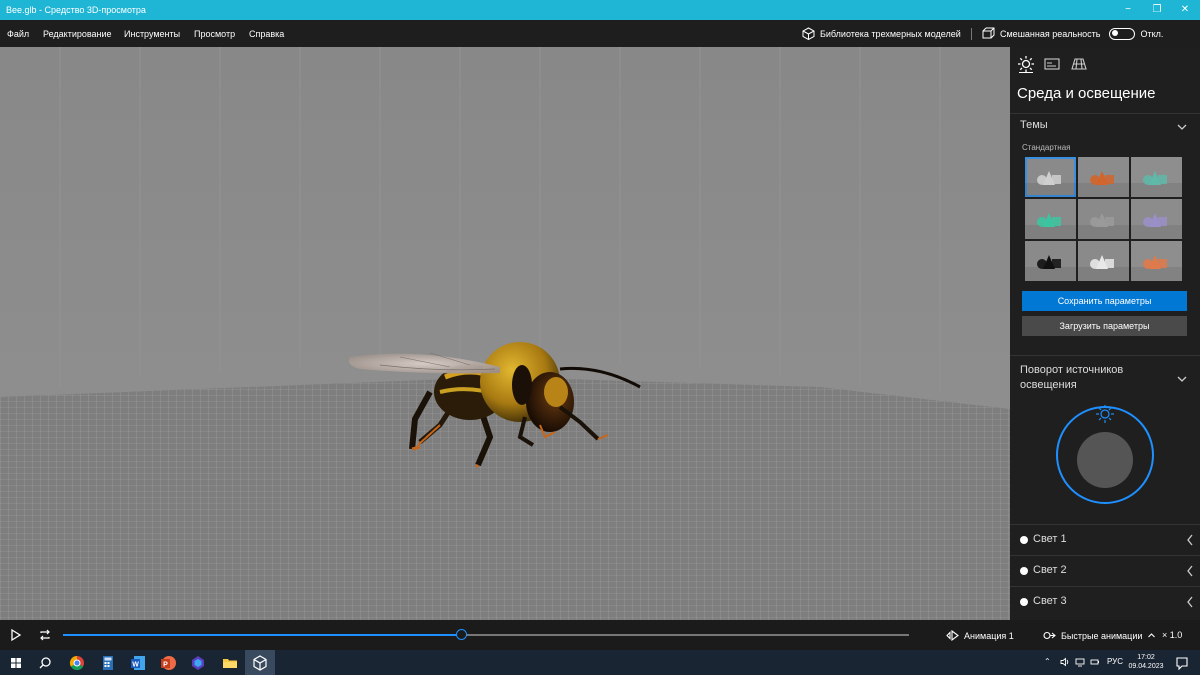 The width and height of the screenshot is (1200, 675). I want to click on 3d-library-label: Библиотека трехмерных моделей, so click(890, 33).